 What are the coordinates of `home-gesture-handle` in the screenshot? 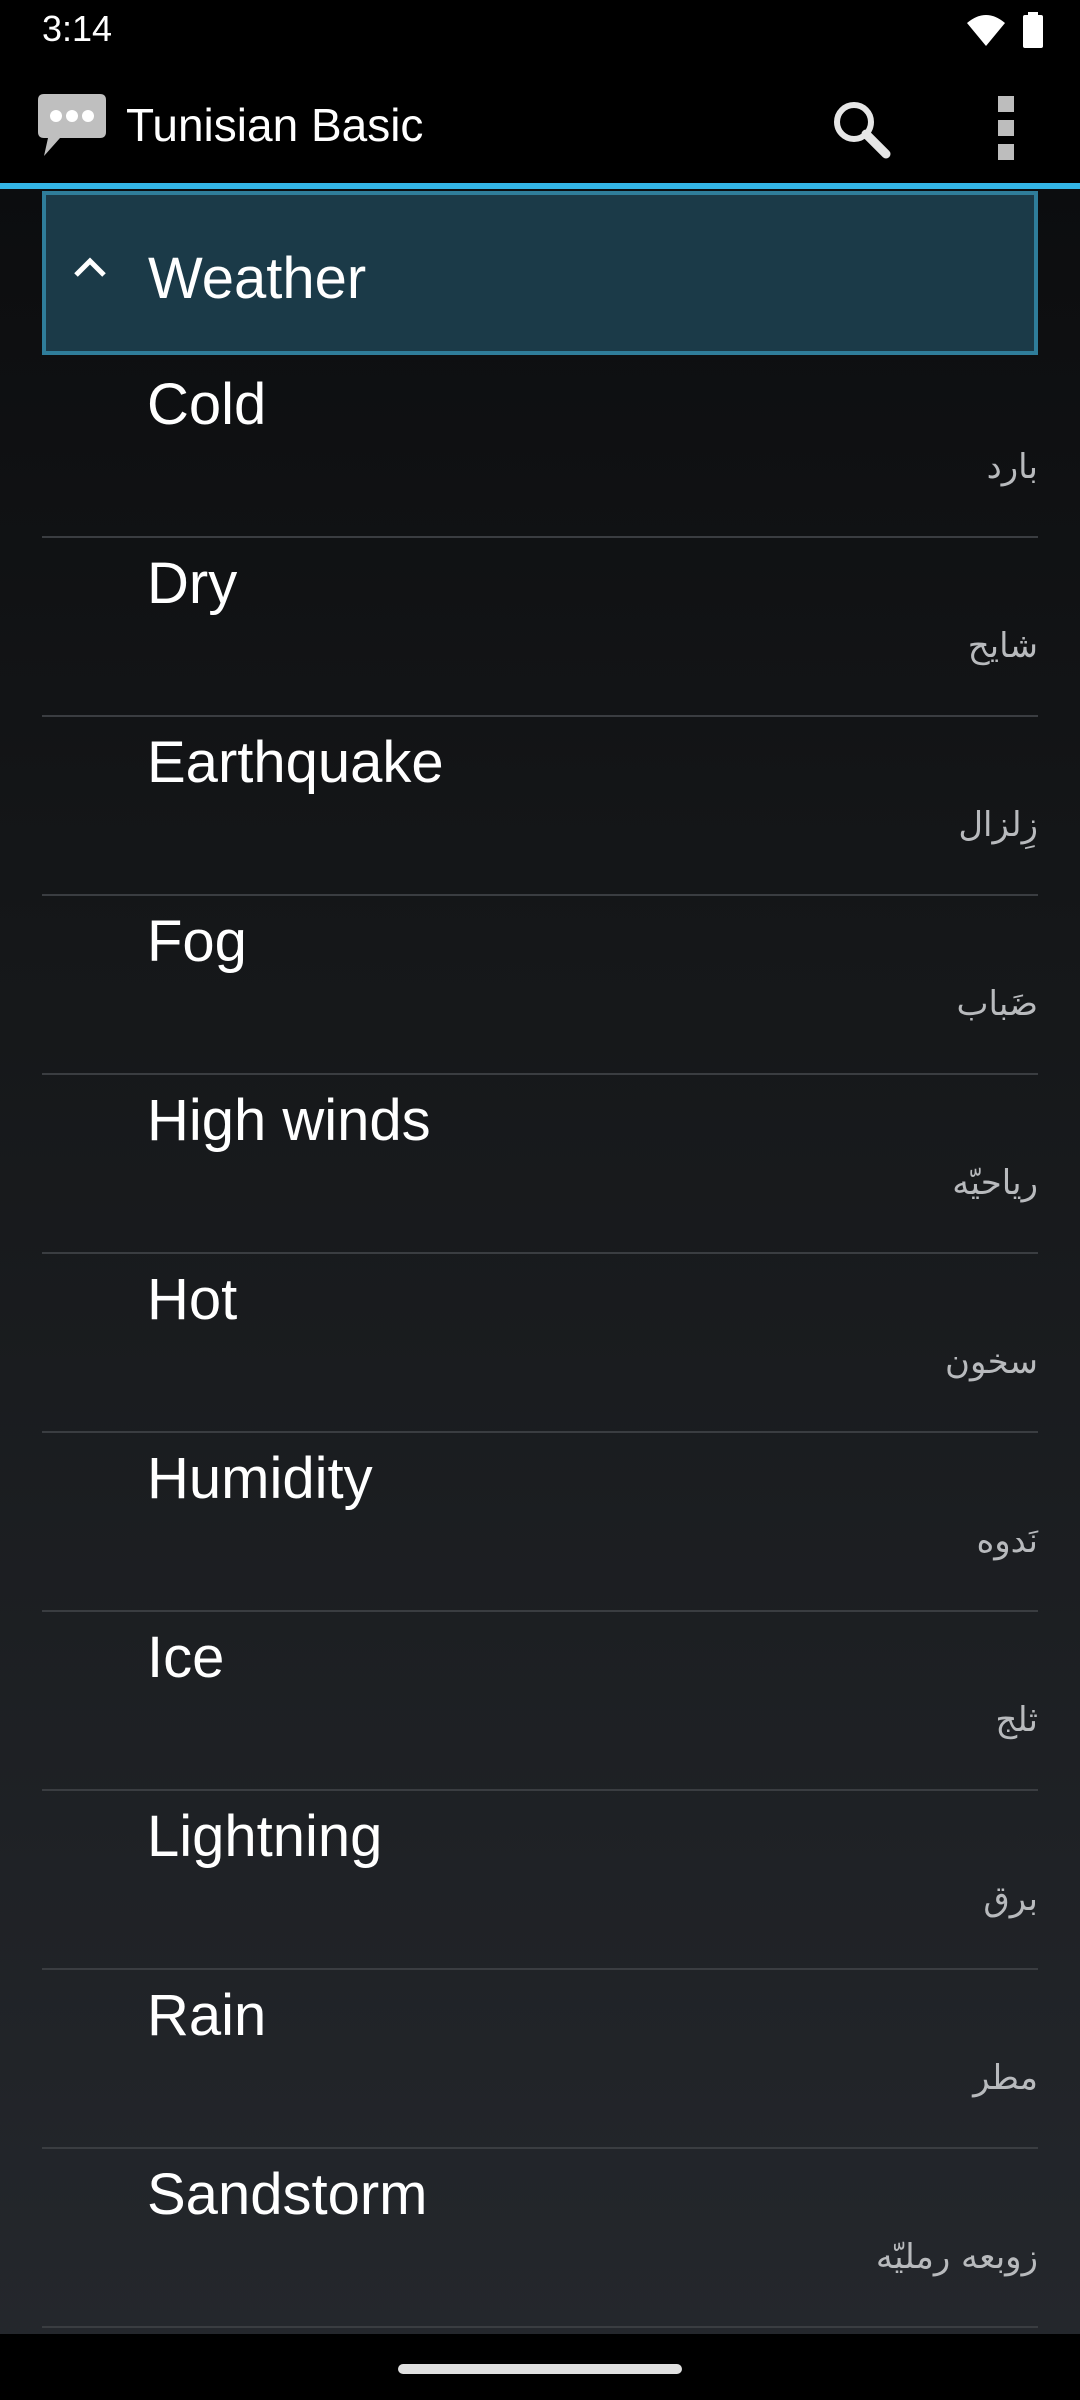 It's located at (540, 2369).